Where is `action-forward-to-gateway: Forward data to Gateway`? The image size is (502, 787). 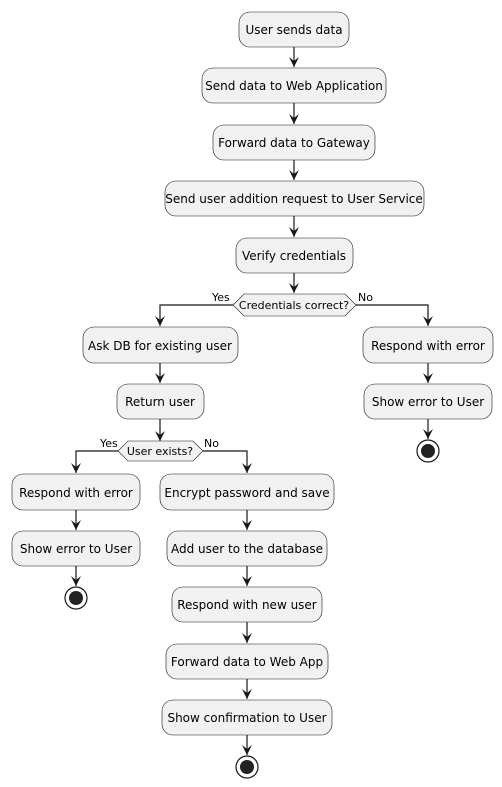 action-forward-to-gateway: Forward data to Gateway is located at coordinates (294, 142).